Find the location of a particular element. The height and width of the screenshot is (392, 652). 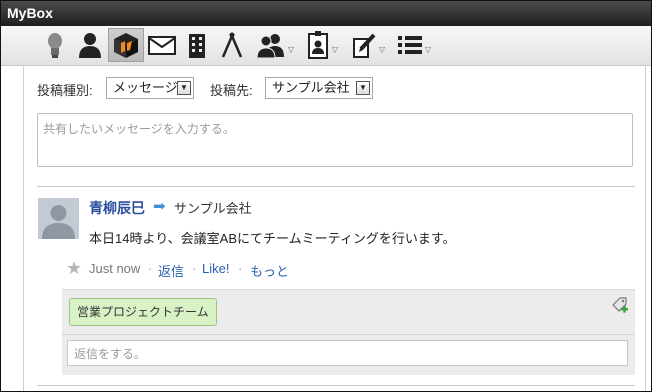

post-time: Just now is located at coordinates (115, 268).